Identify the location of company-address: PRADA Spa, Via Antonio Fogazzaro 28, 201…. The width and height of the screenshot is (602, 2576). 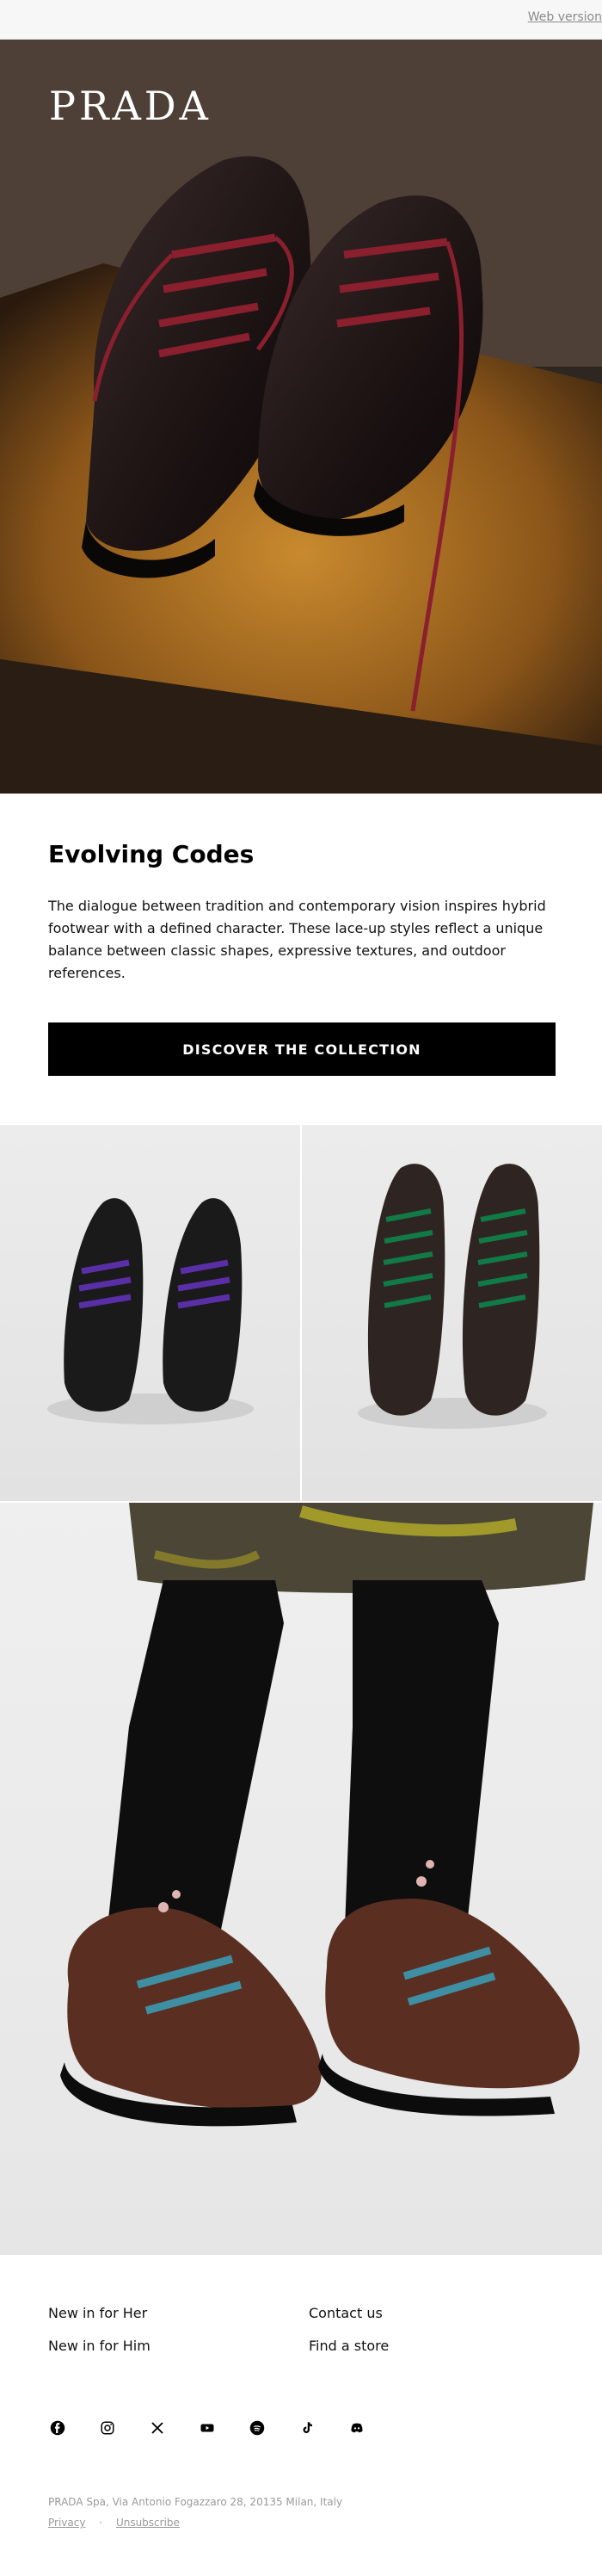
(195, 2502).